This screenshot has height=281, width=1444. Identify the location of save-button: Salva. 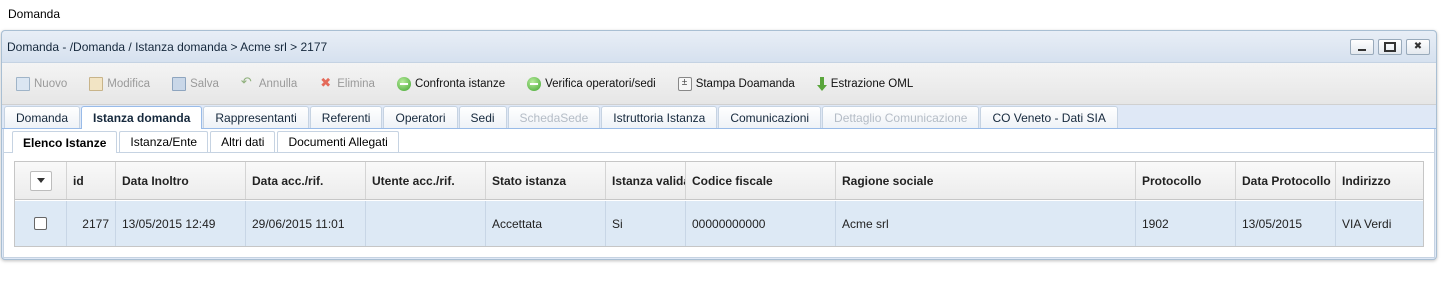
(195, 83).